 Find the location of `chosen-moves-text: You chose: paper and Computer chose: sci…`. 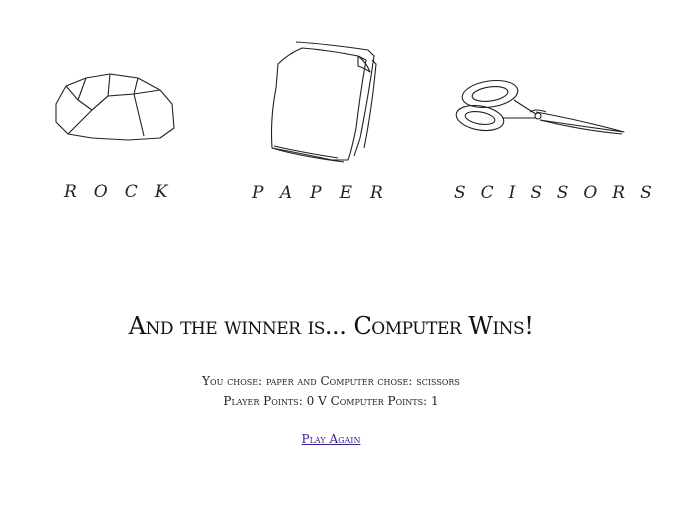

chosen-moves-text: You chose: paper and Computer chose: sci… is located at coordinates (331, 381).